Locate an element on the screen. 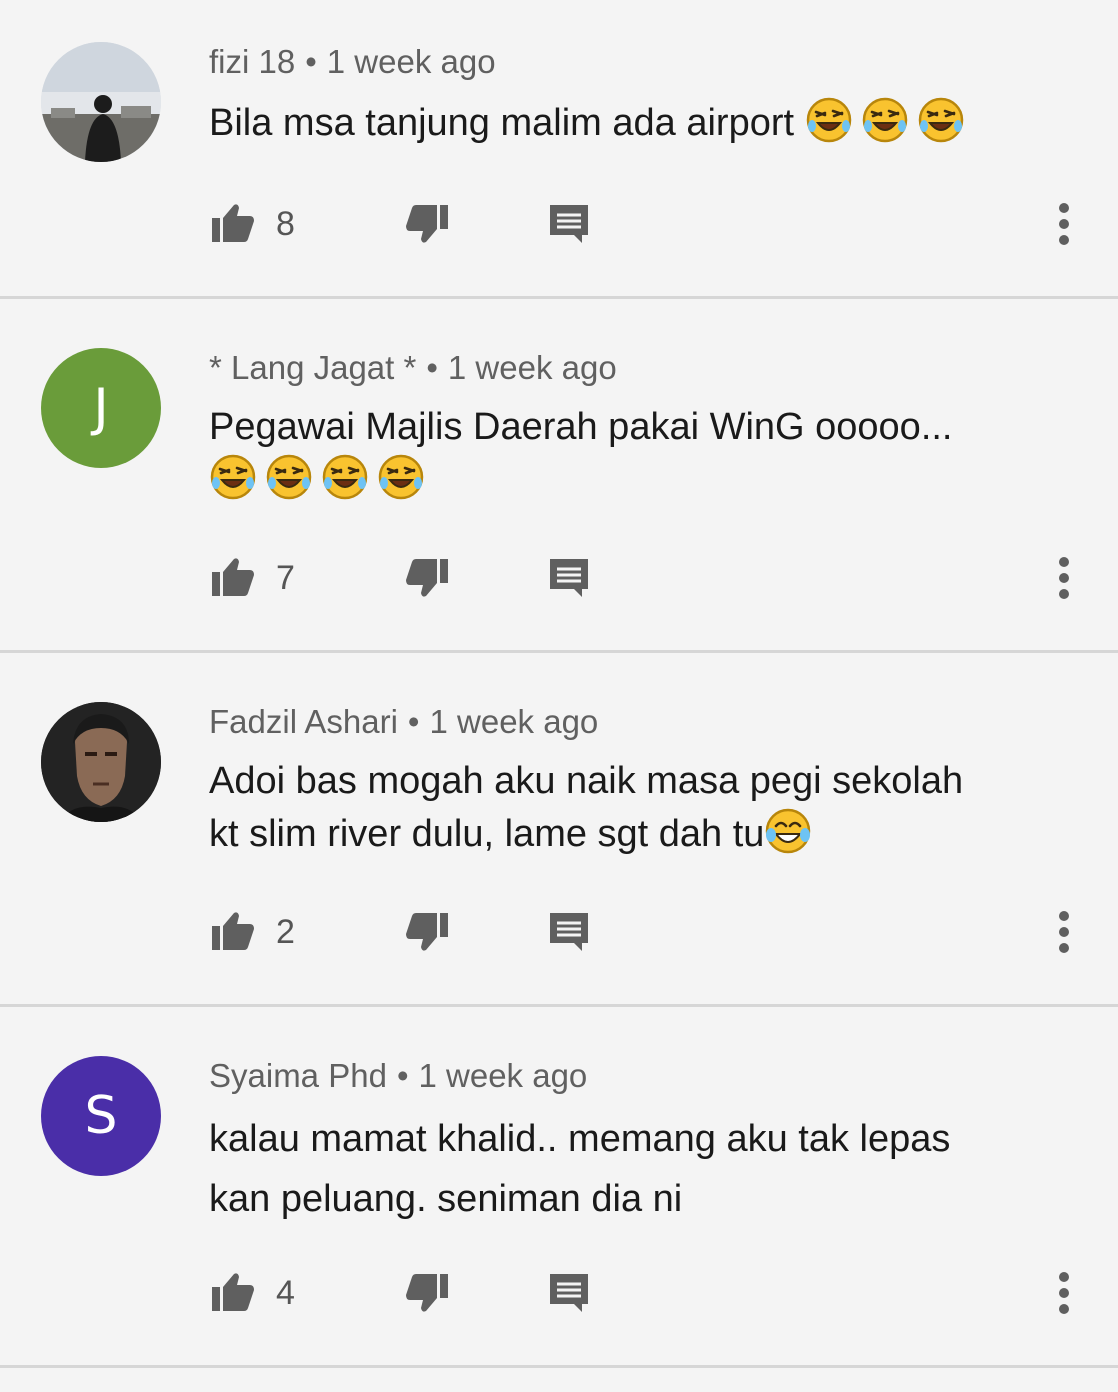 The image size is (1118, 1392). like-button: 7 is located at coordinates (252, 578).